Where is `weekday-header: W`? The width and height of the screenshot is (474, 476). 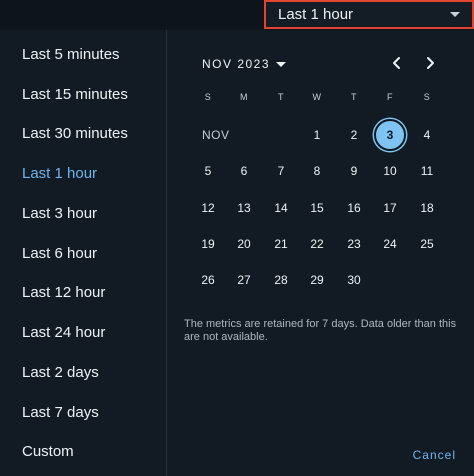
weekday-header: W is located at coordinates (317, 97).